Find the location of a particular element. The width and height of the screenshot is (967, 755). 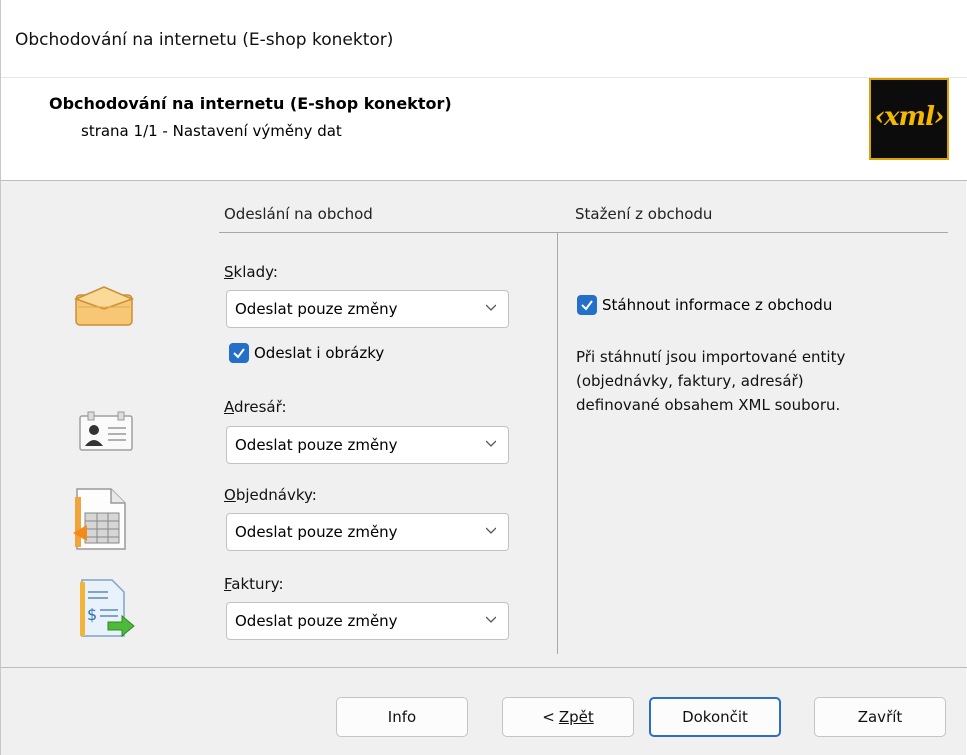

address-card-icon is located at coordinates (106, 433).